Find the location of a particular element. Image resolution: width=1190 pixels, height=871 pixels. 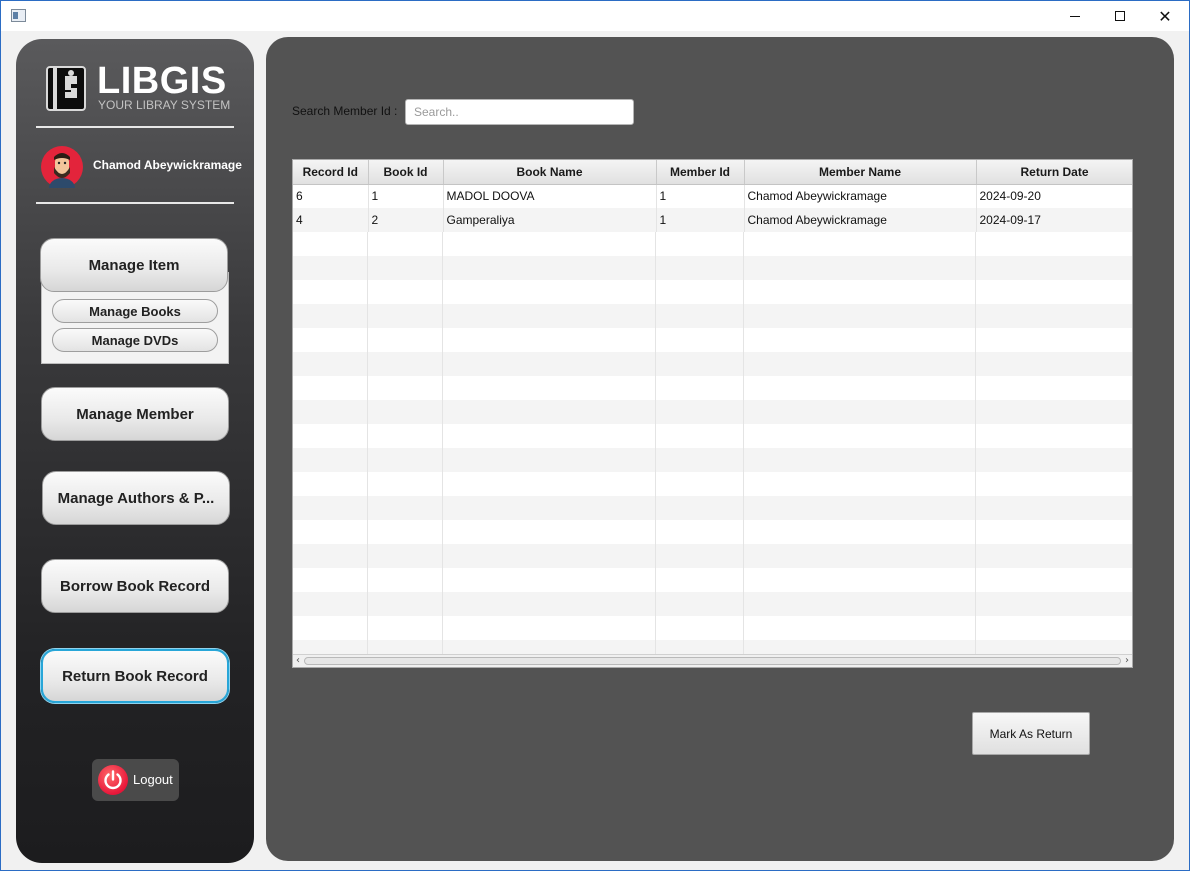

manage-member-button: Manage Member is located at coordinates (135, 414).